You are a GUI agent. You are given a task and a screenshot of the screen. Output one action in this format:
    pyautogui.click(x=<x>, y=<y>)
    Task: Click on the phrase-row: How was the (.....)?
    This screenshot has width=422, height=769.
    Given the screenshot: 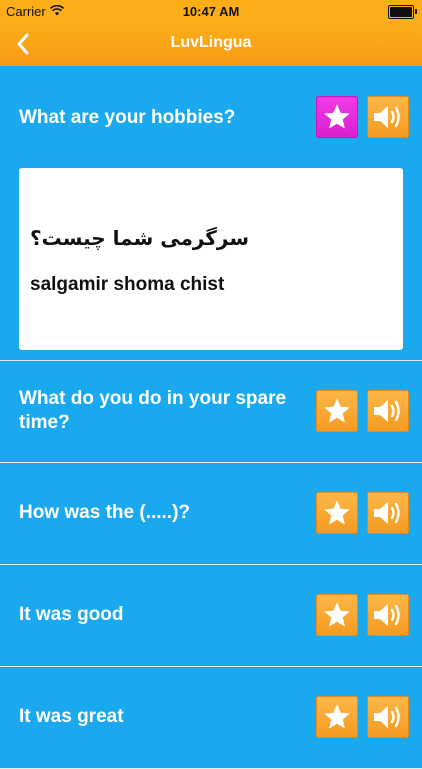 What is the action you would take?
    pyautogui.click(x=211, y=514)
    